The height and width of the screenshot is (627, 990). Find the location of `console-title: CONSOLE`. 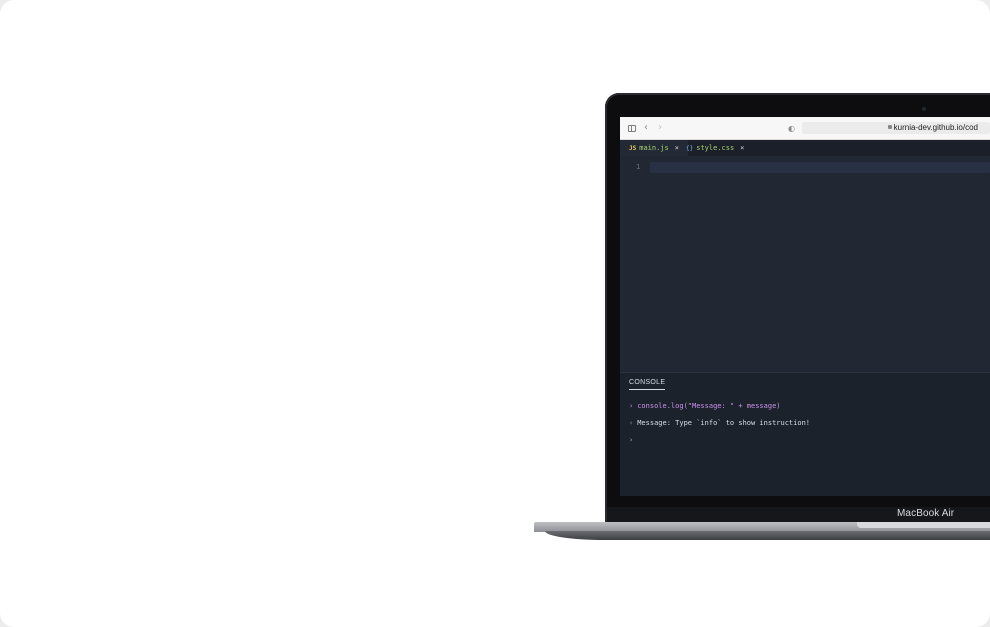

console-title: CONSOLE is located at coordinates (647, 384).